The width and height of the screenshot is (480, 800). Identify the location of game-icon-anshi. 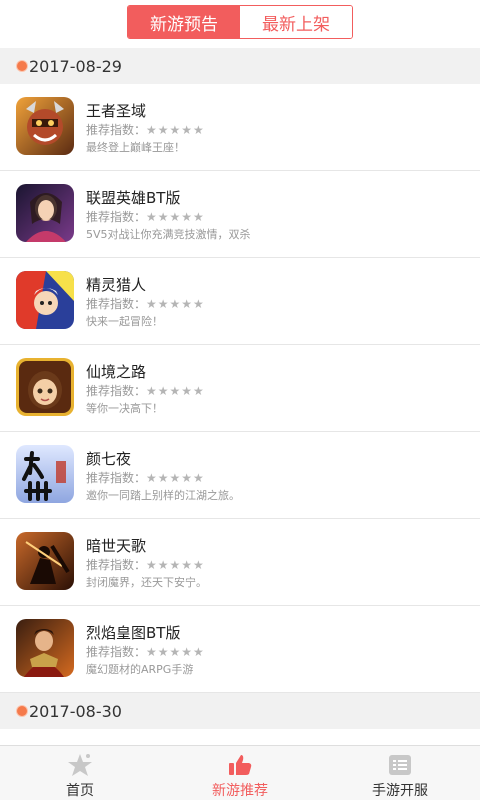
(45, 561).